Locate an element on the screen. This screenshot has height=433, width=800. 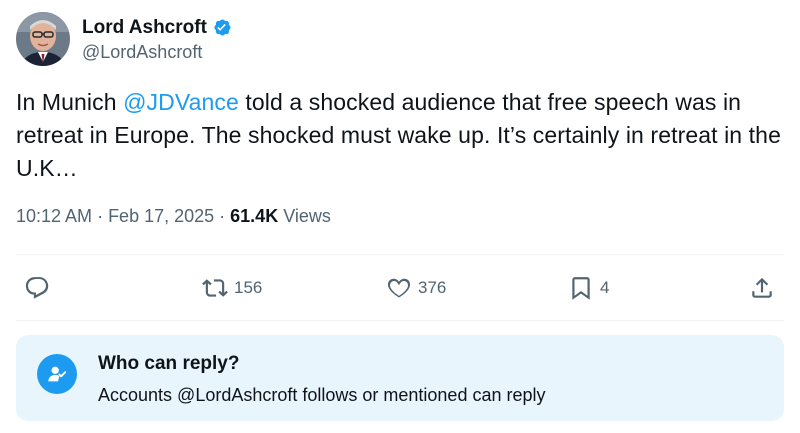
retweet-count: 156 is located at coordinates (248, 287).